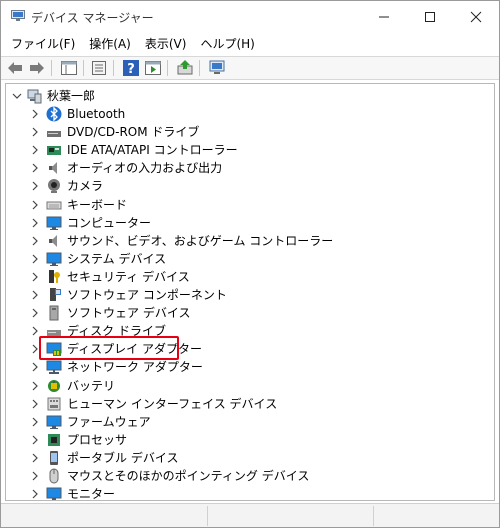 This screenshot has height=528, width=500. I want to click on update-driver-button, so click(185, 68).